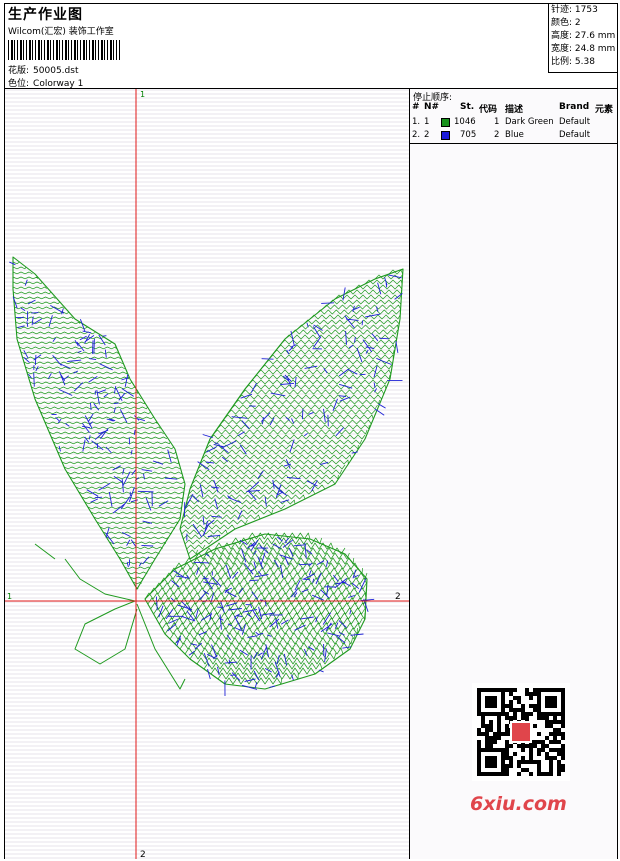 The height and width of the screenshot is (861, 620). Describe the element at coordinates (416, 135) in the screenshot. I see `row-index: 2.` at that location.